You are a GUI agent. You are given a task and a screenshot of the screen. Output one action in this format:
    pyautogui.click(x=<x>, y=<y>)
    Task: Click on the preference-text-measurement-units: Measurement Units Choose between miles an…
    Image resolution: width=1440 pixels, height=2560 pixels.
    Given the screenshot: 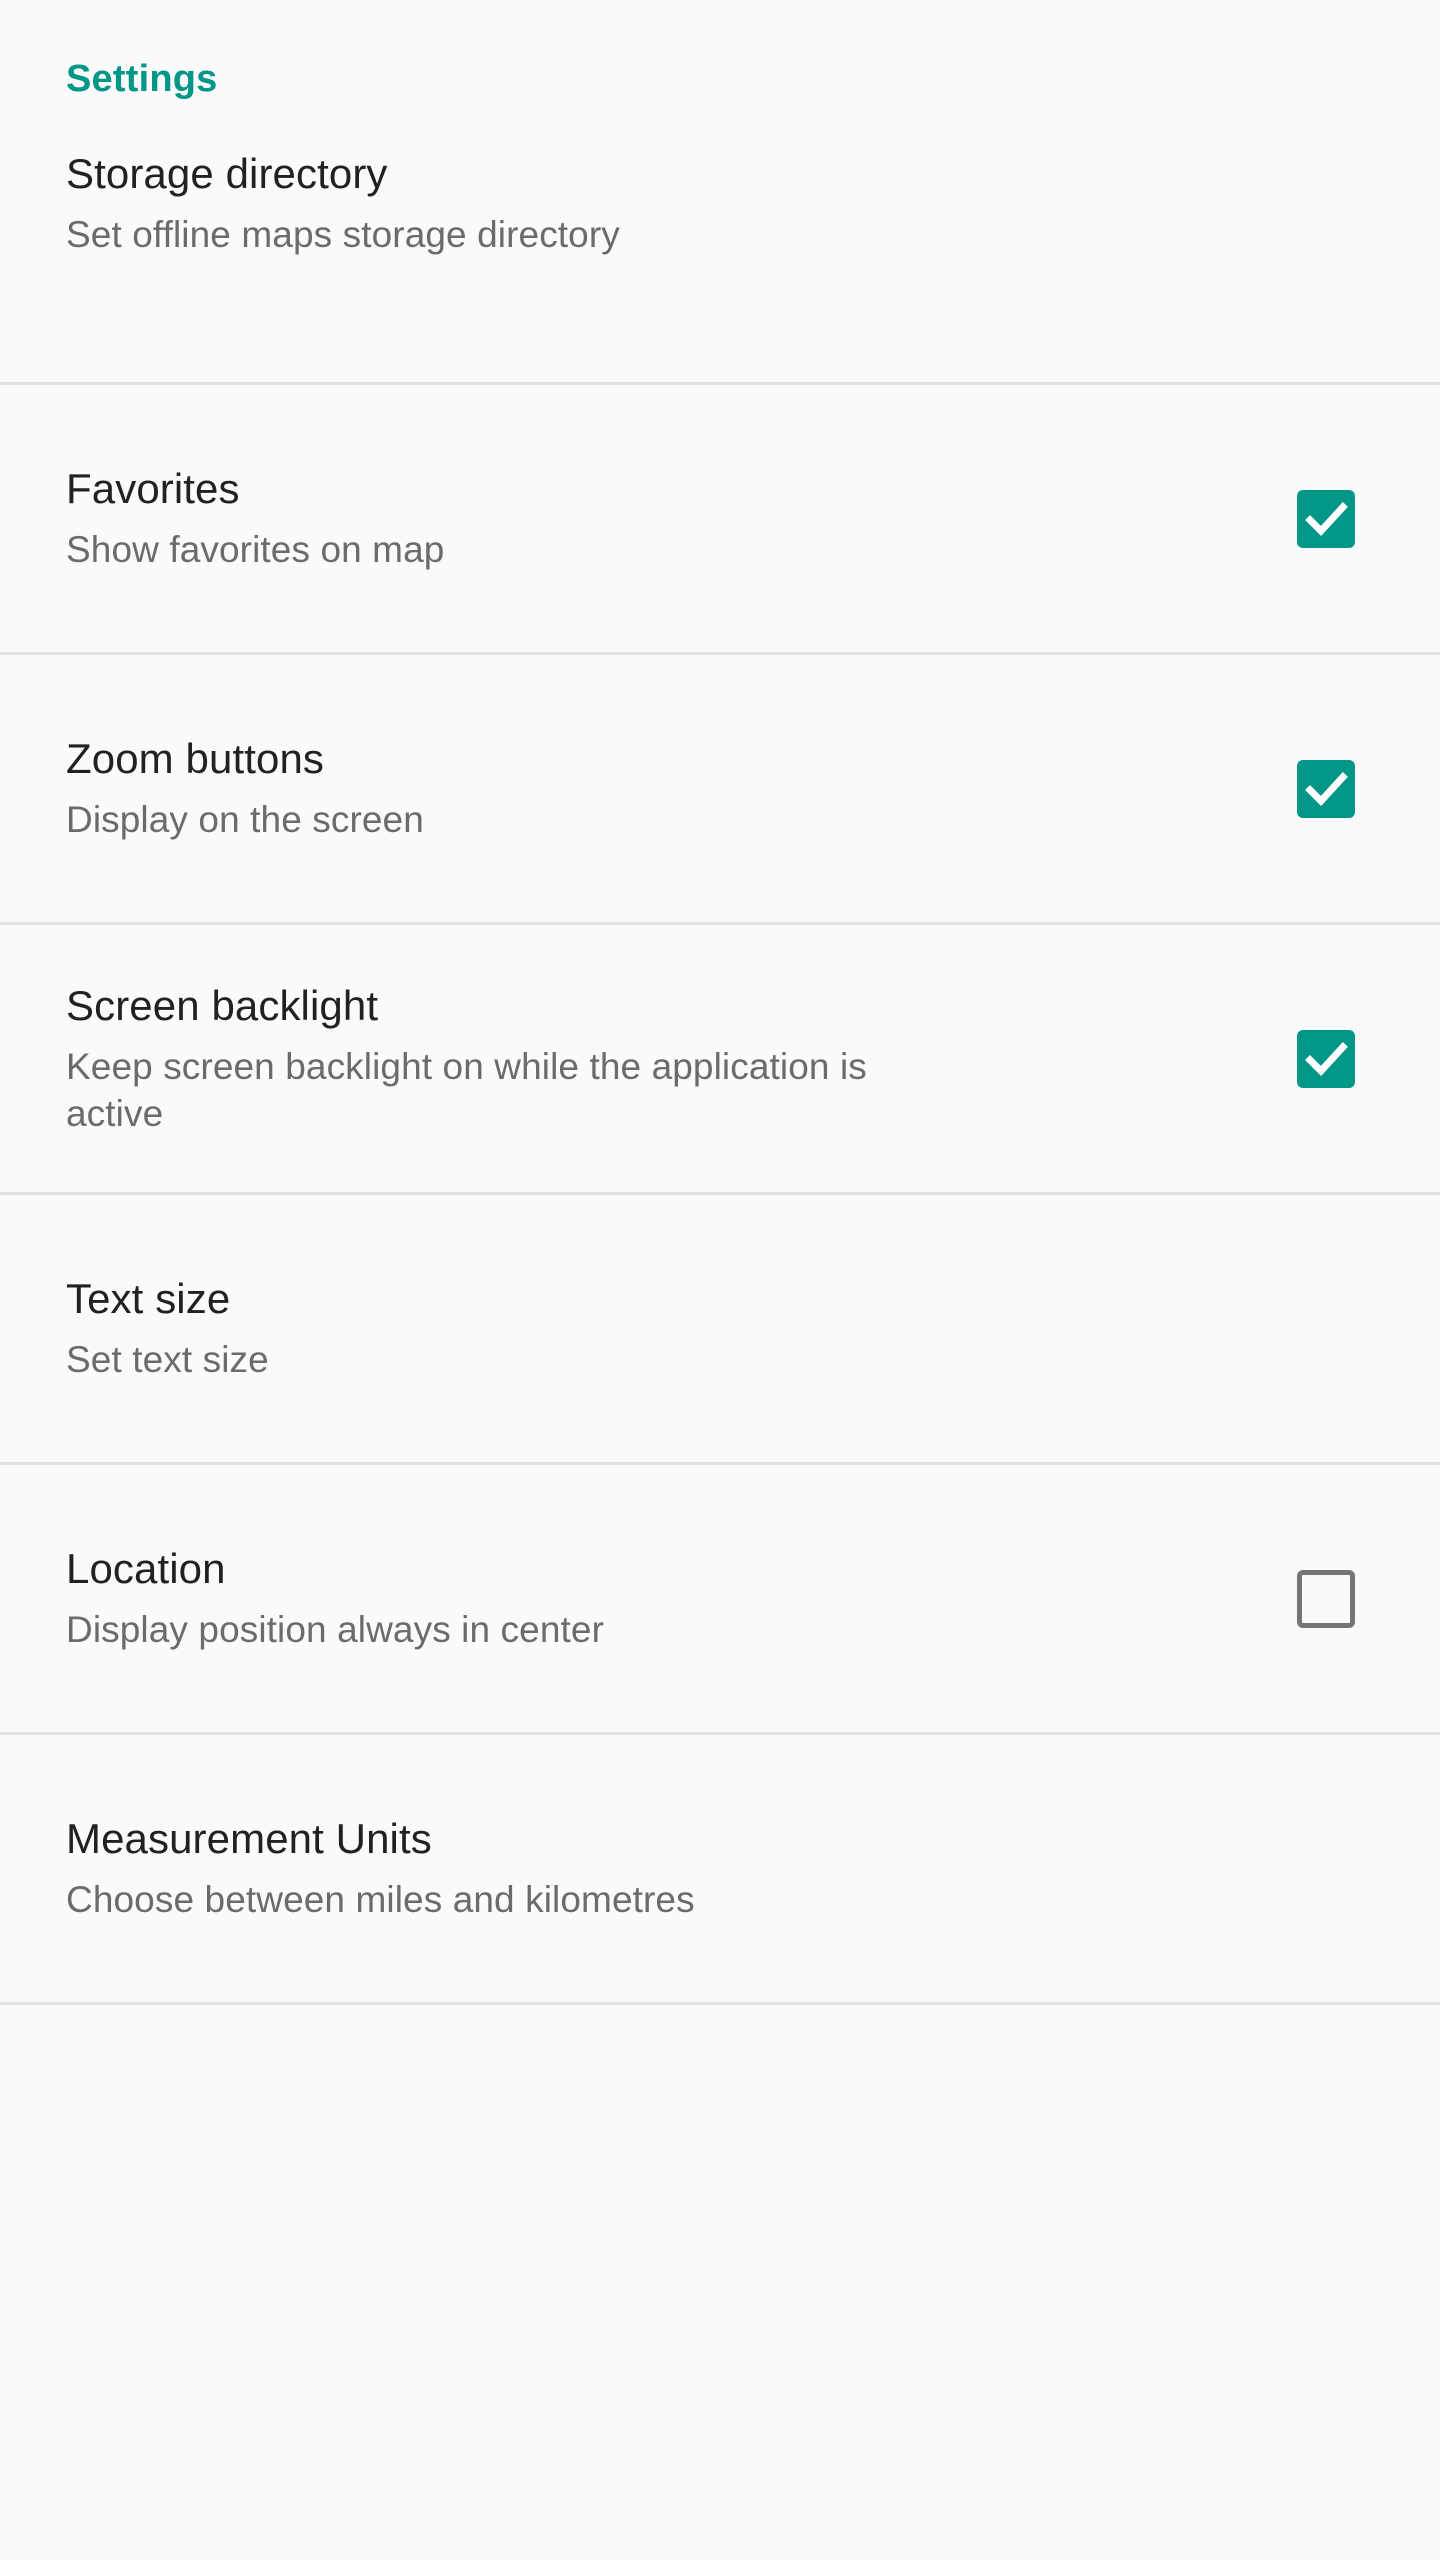 What is the action you would take?
    pyautogui.click(x=672, y=1868)
    